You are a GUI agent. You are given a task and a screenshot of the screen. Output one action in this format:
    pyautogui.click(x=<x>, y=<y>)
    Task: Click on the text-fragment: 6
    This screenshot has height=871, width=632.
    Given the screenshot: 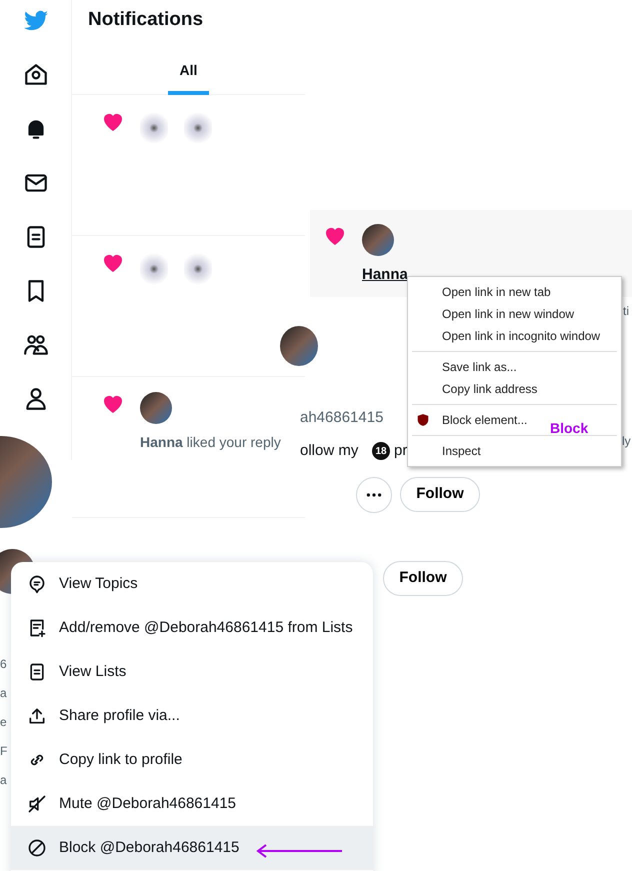 What is the action you would take?
    pyautogui.click(x=3, y=664)
    